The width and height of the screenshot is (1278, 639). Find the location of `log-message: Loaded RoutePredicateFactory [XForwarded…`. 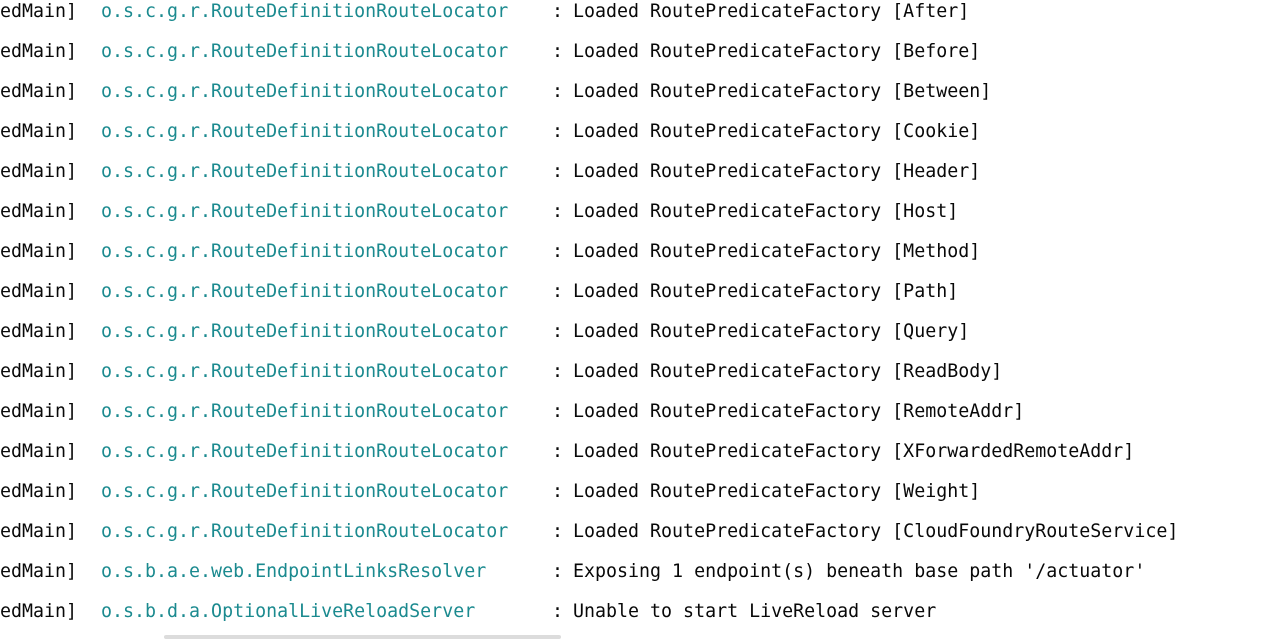

log-message: Loaded RoutePredicateFactory [XForwarded… is located at coordinates (854, 451).